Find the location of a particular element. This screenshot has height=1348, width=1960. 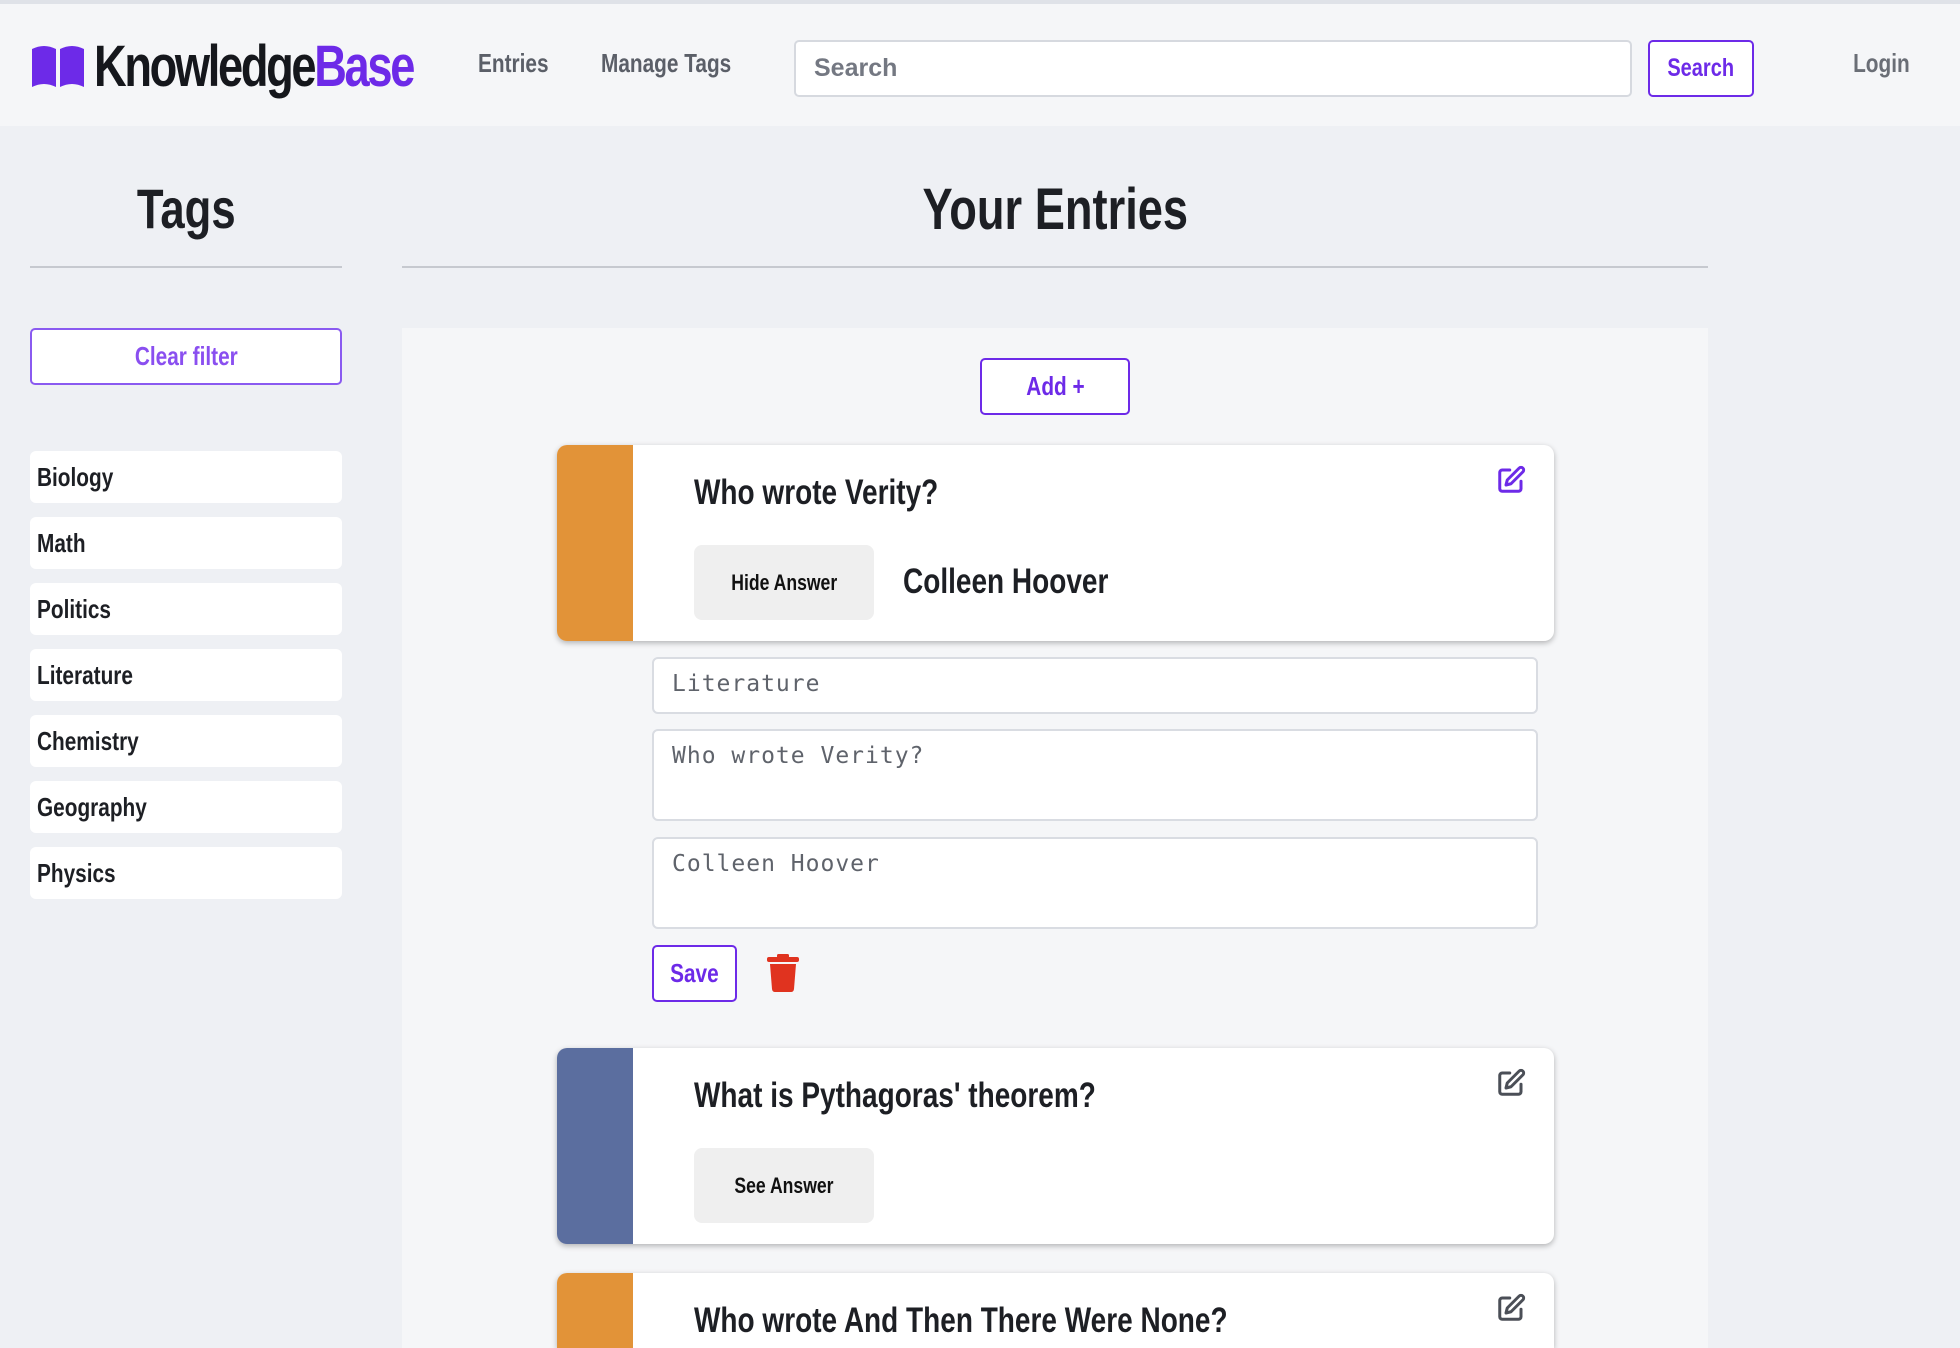

hide-answer-button: Hide Answer is located at coordinates (784, 582).